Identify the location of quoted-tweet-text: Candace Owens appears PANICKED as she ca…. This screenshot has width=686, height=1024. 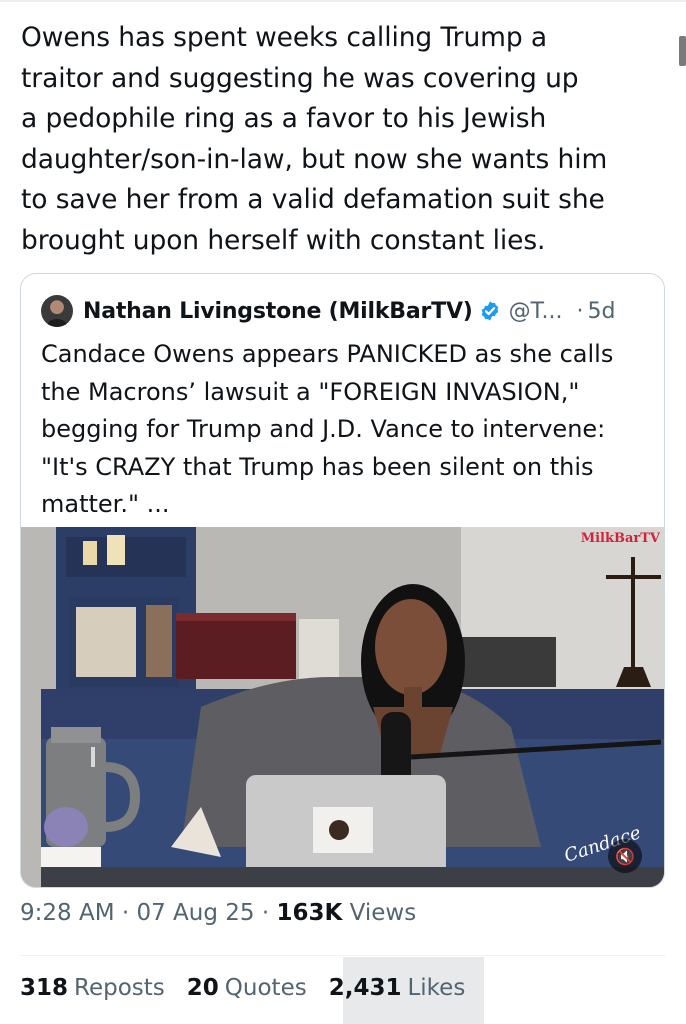
(327, 429).